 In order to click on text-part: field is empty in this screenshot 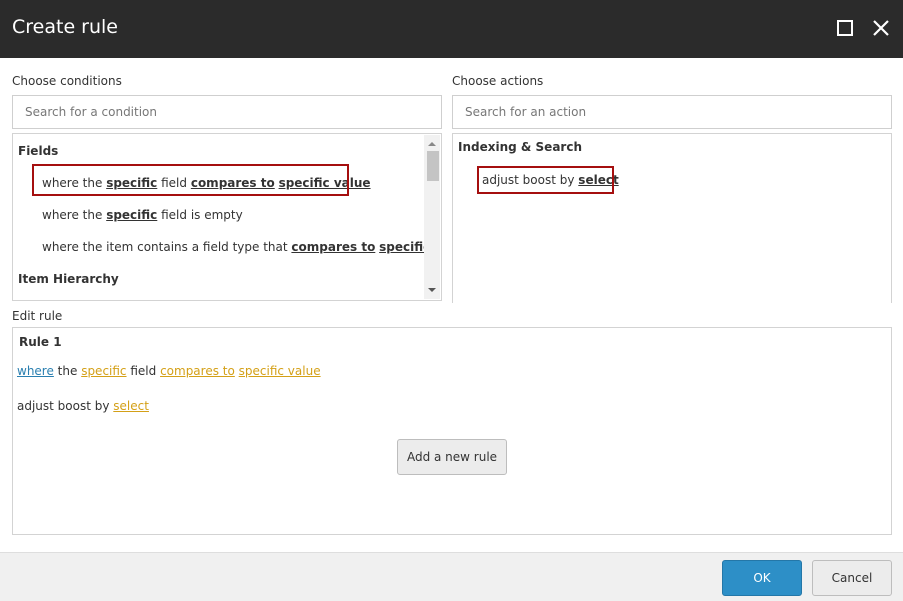, I will do `click(200, 215)`.